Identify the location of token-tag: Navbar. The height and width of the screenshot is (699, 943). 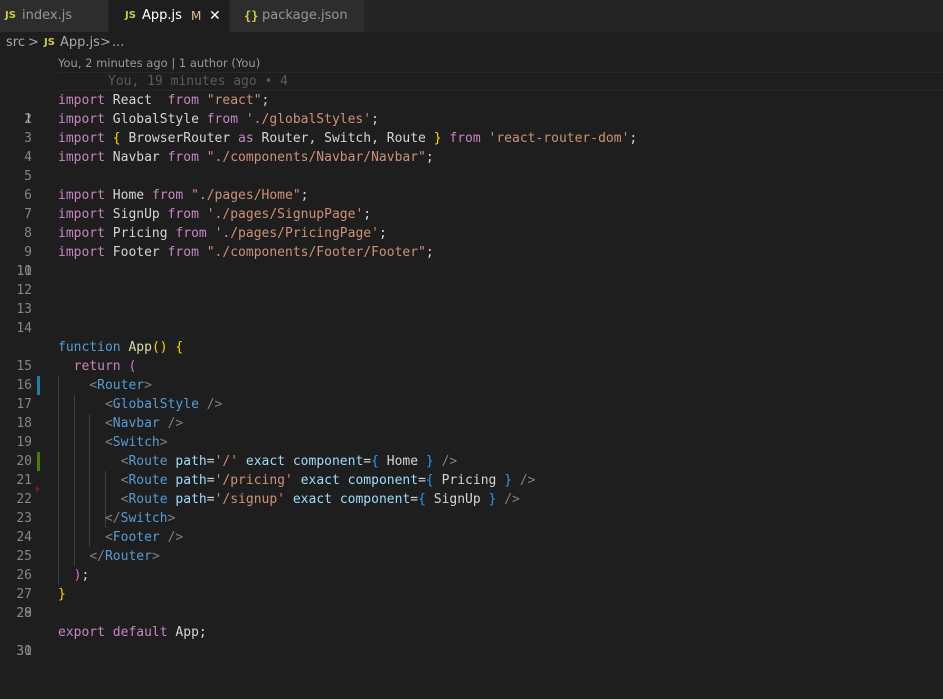
(136, 423).